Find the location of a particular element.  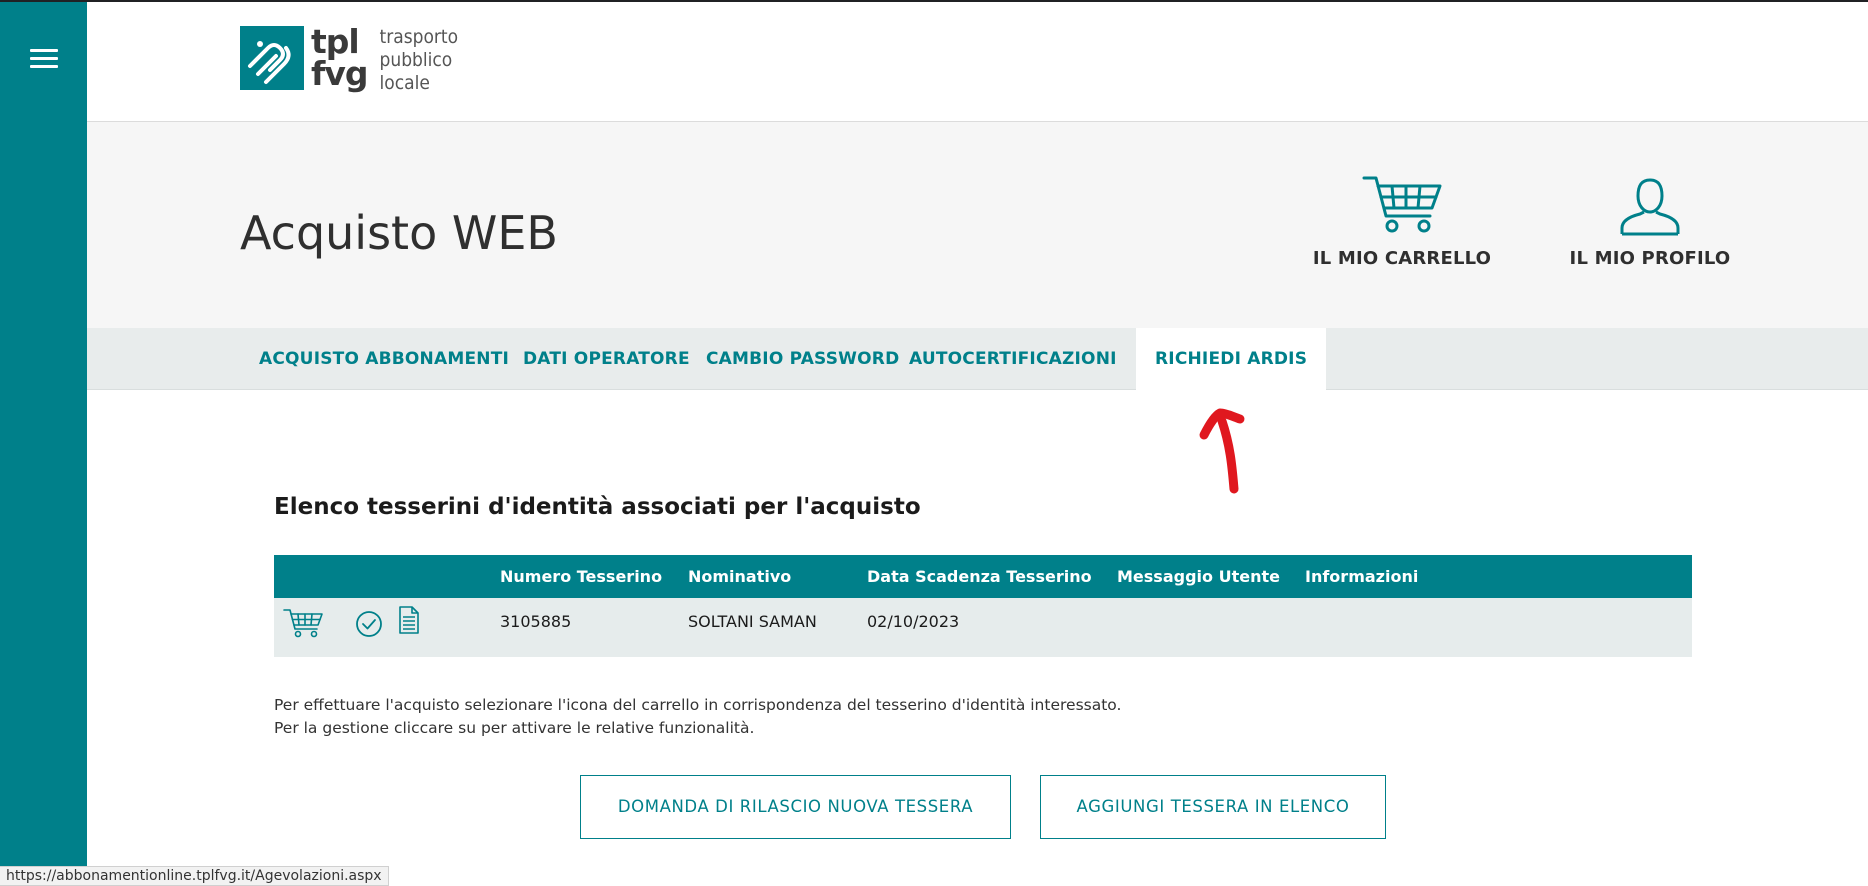

new-card-request-button: DOMANDA DI RILASCIO NUOVA TESSERA is located at coordinates (795, 807).